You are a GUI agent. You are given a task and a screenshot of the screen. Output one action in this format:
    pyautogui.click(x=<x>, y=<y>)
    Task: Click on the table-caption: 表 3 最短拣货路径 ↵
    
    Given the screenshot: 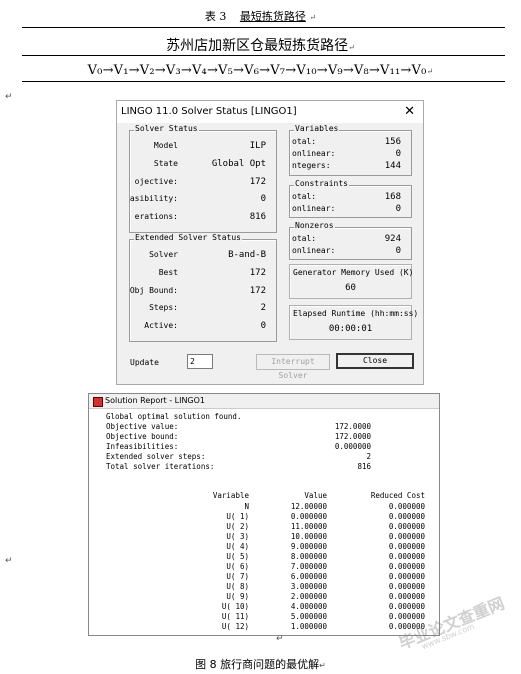 What is the action you would take?
    pyautogui.click(x=260, y=16)
    